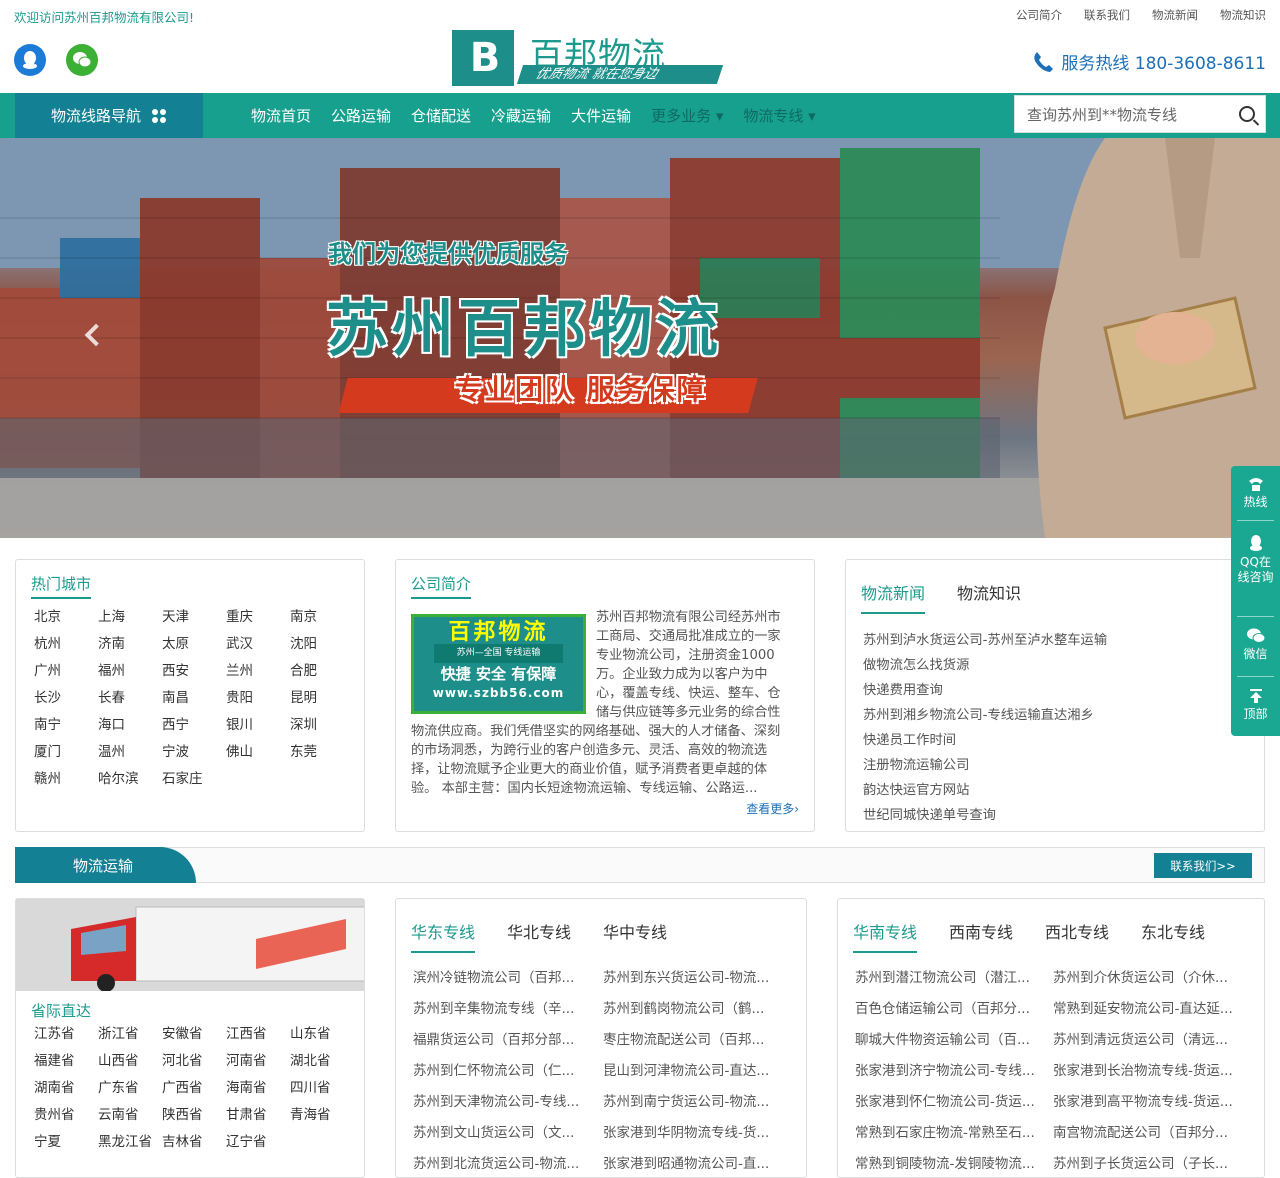 The image size is (1280, 1178). I want to click on province-link: 吉林省, so click(194, 1142).